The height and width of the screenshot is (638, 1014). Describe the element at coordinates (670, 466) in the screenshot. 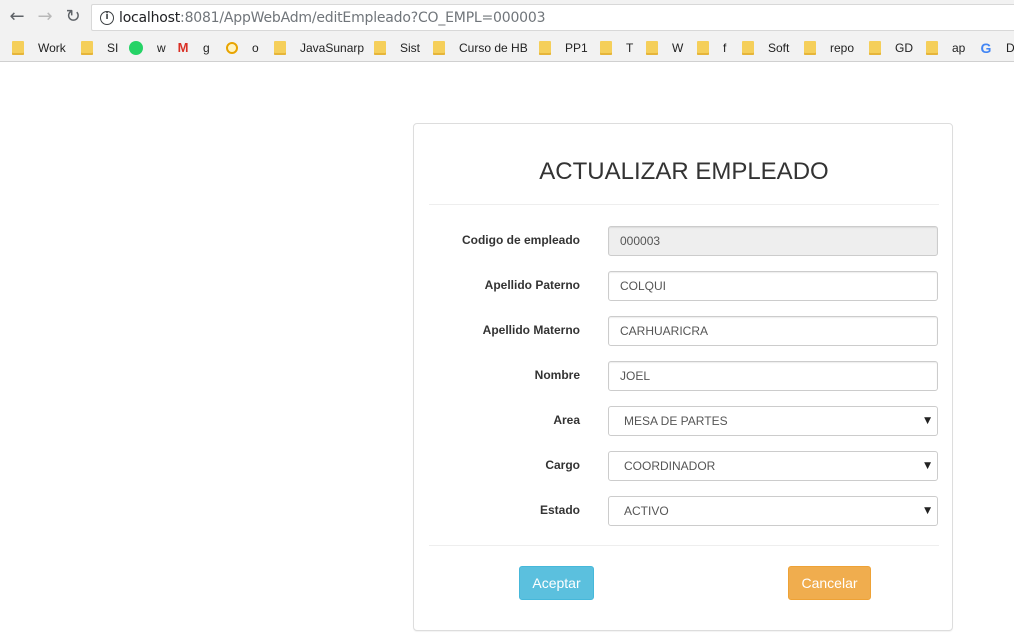

I see `cargo-select-value: COORDINADOR` at that location.